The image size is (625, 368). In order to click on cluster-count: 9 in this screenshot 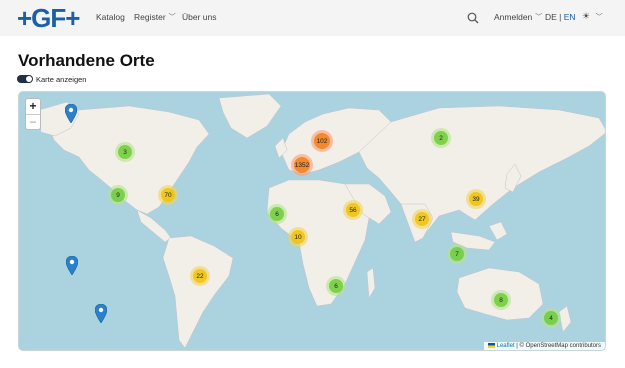, I will do `click(118, 195)`.